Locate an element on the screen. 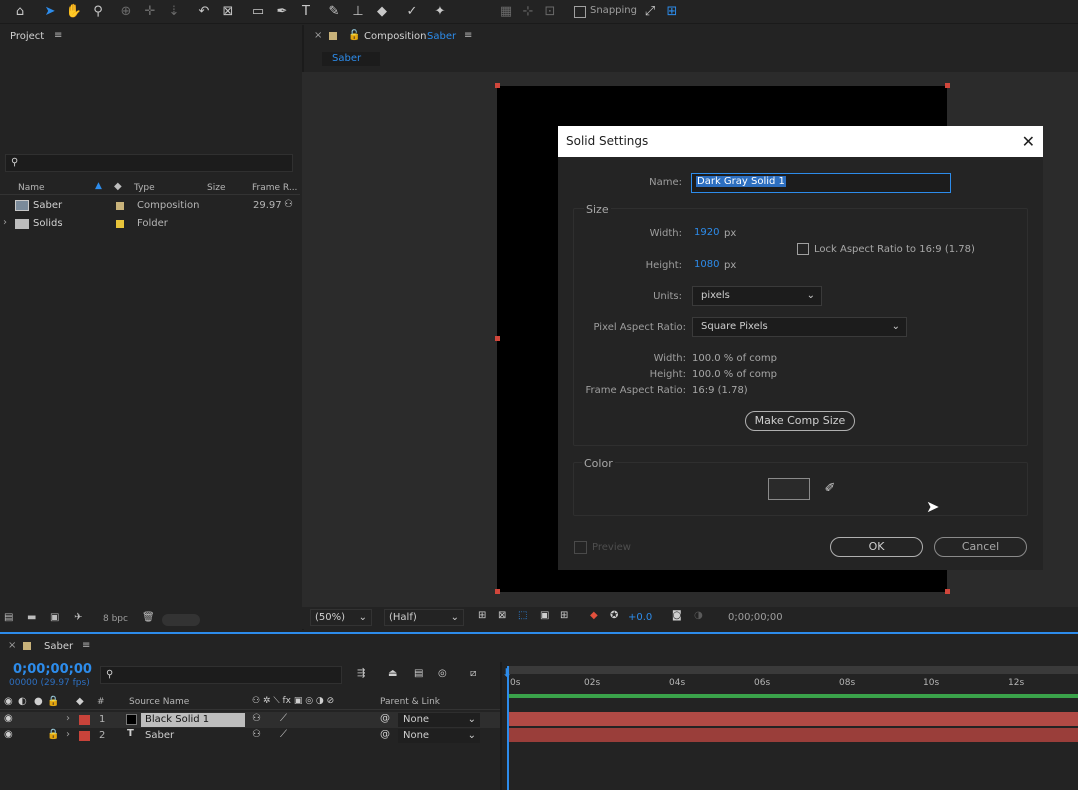  zoom-dropdown: (50%) ⌄ is located at coordinates (341, 617).